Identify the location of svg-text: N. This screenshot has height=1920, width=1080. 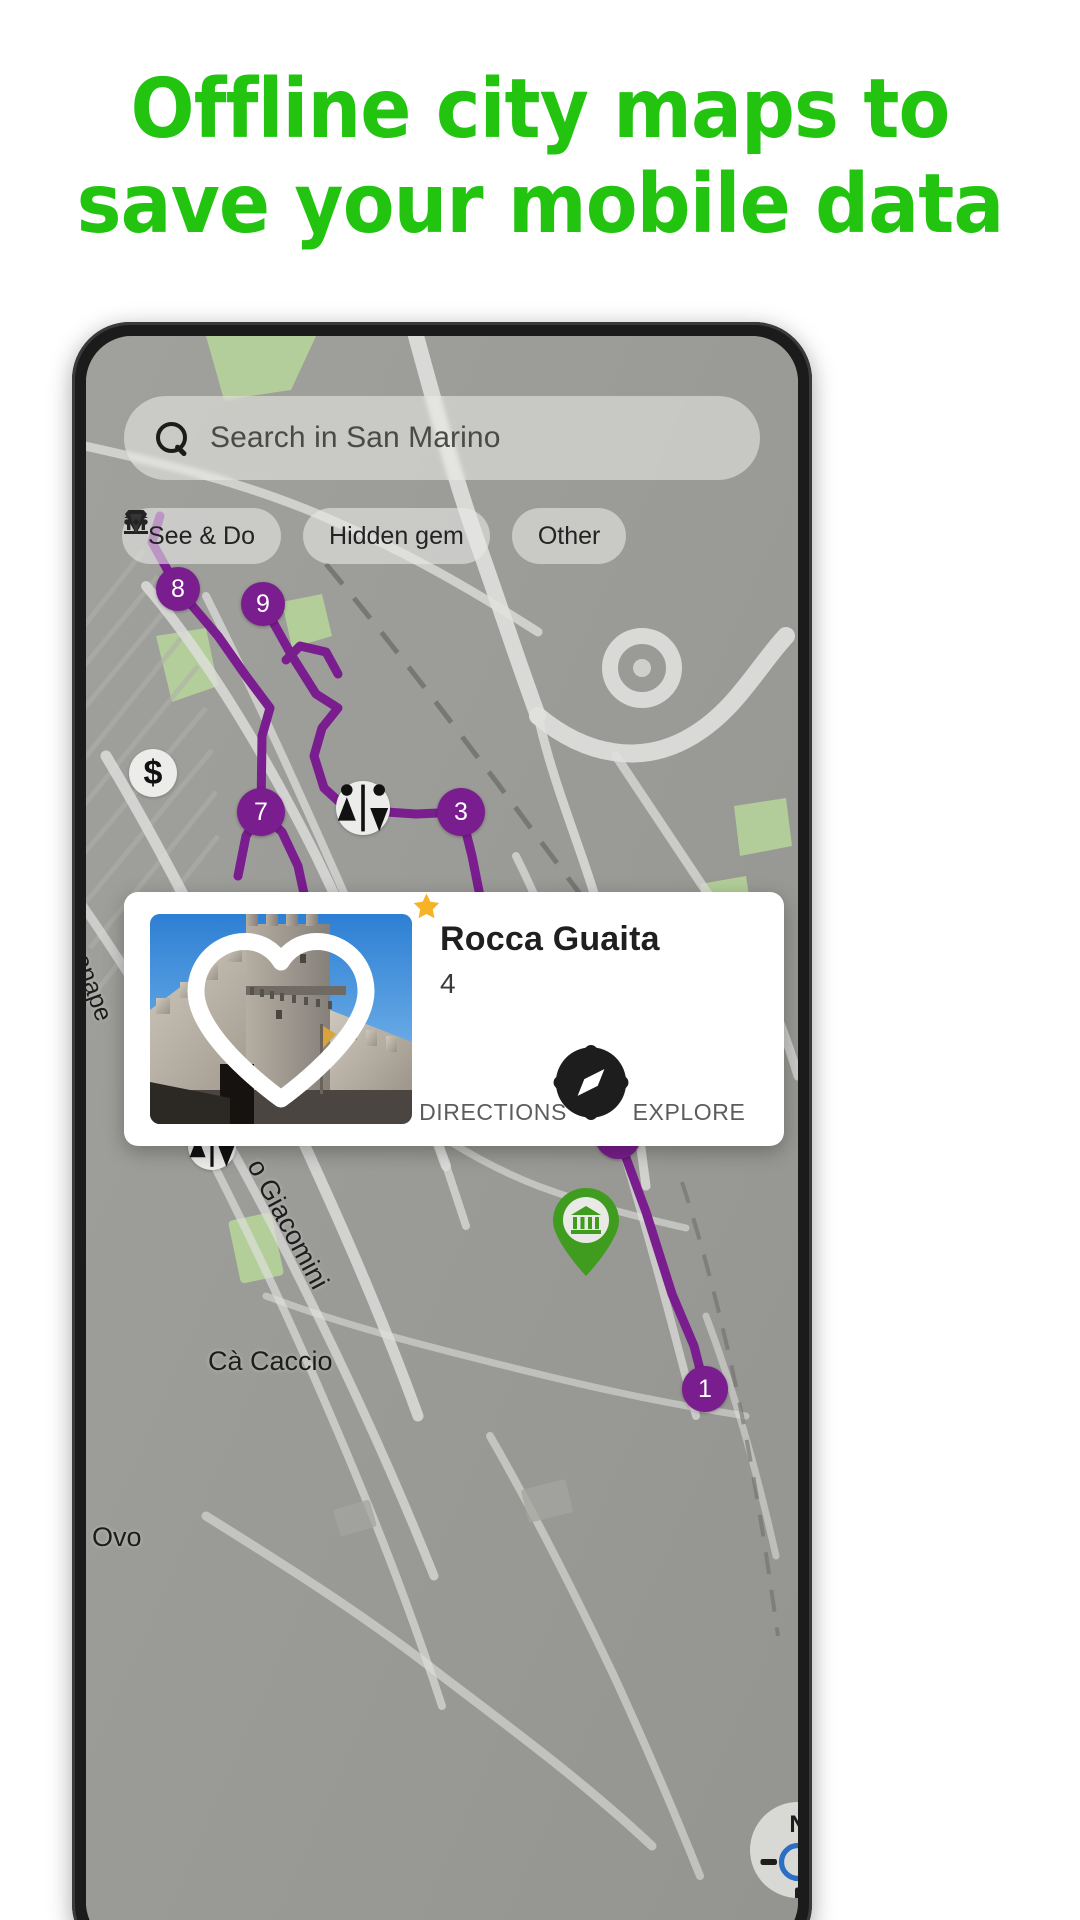
(793, 1824).